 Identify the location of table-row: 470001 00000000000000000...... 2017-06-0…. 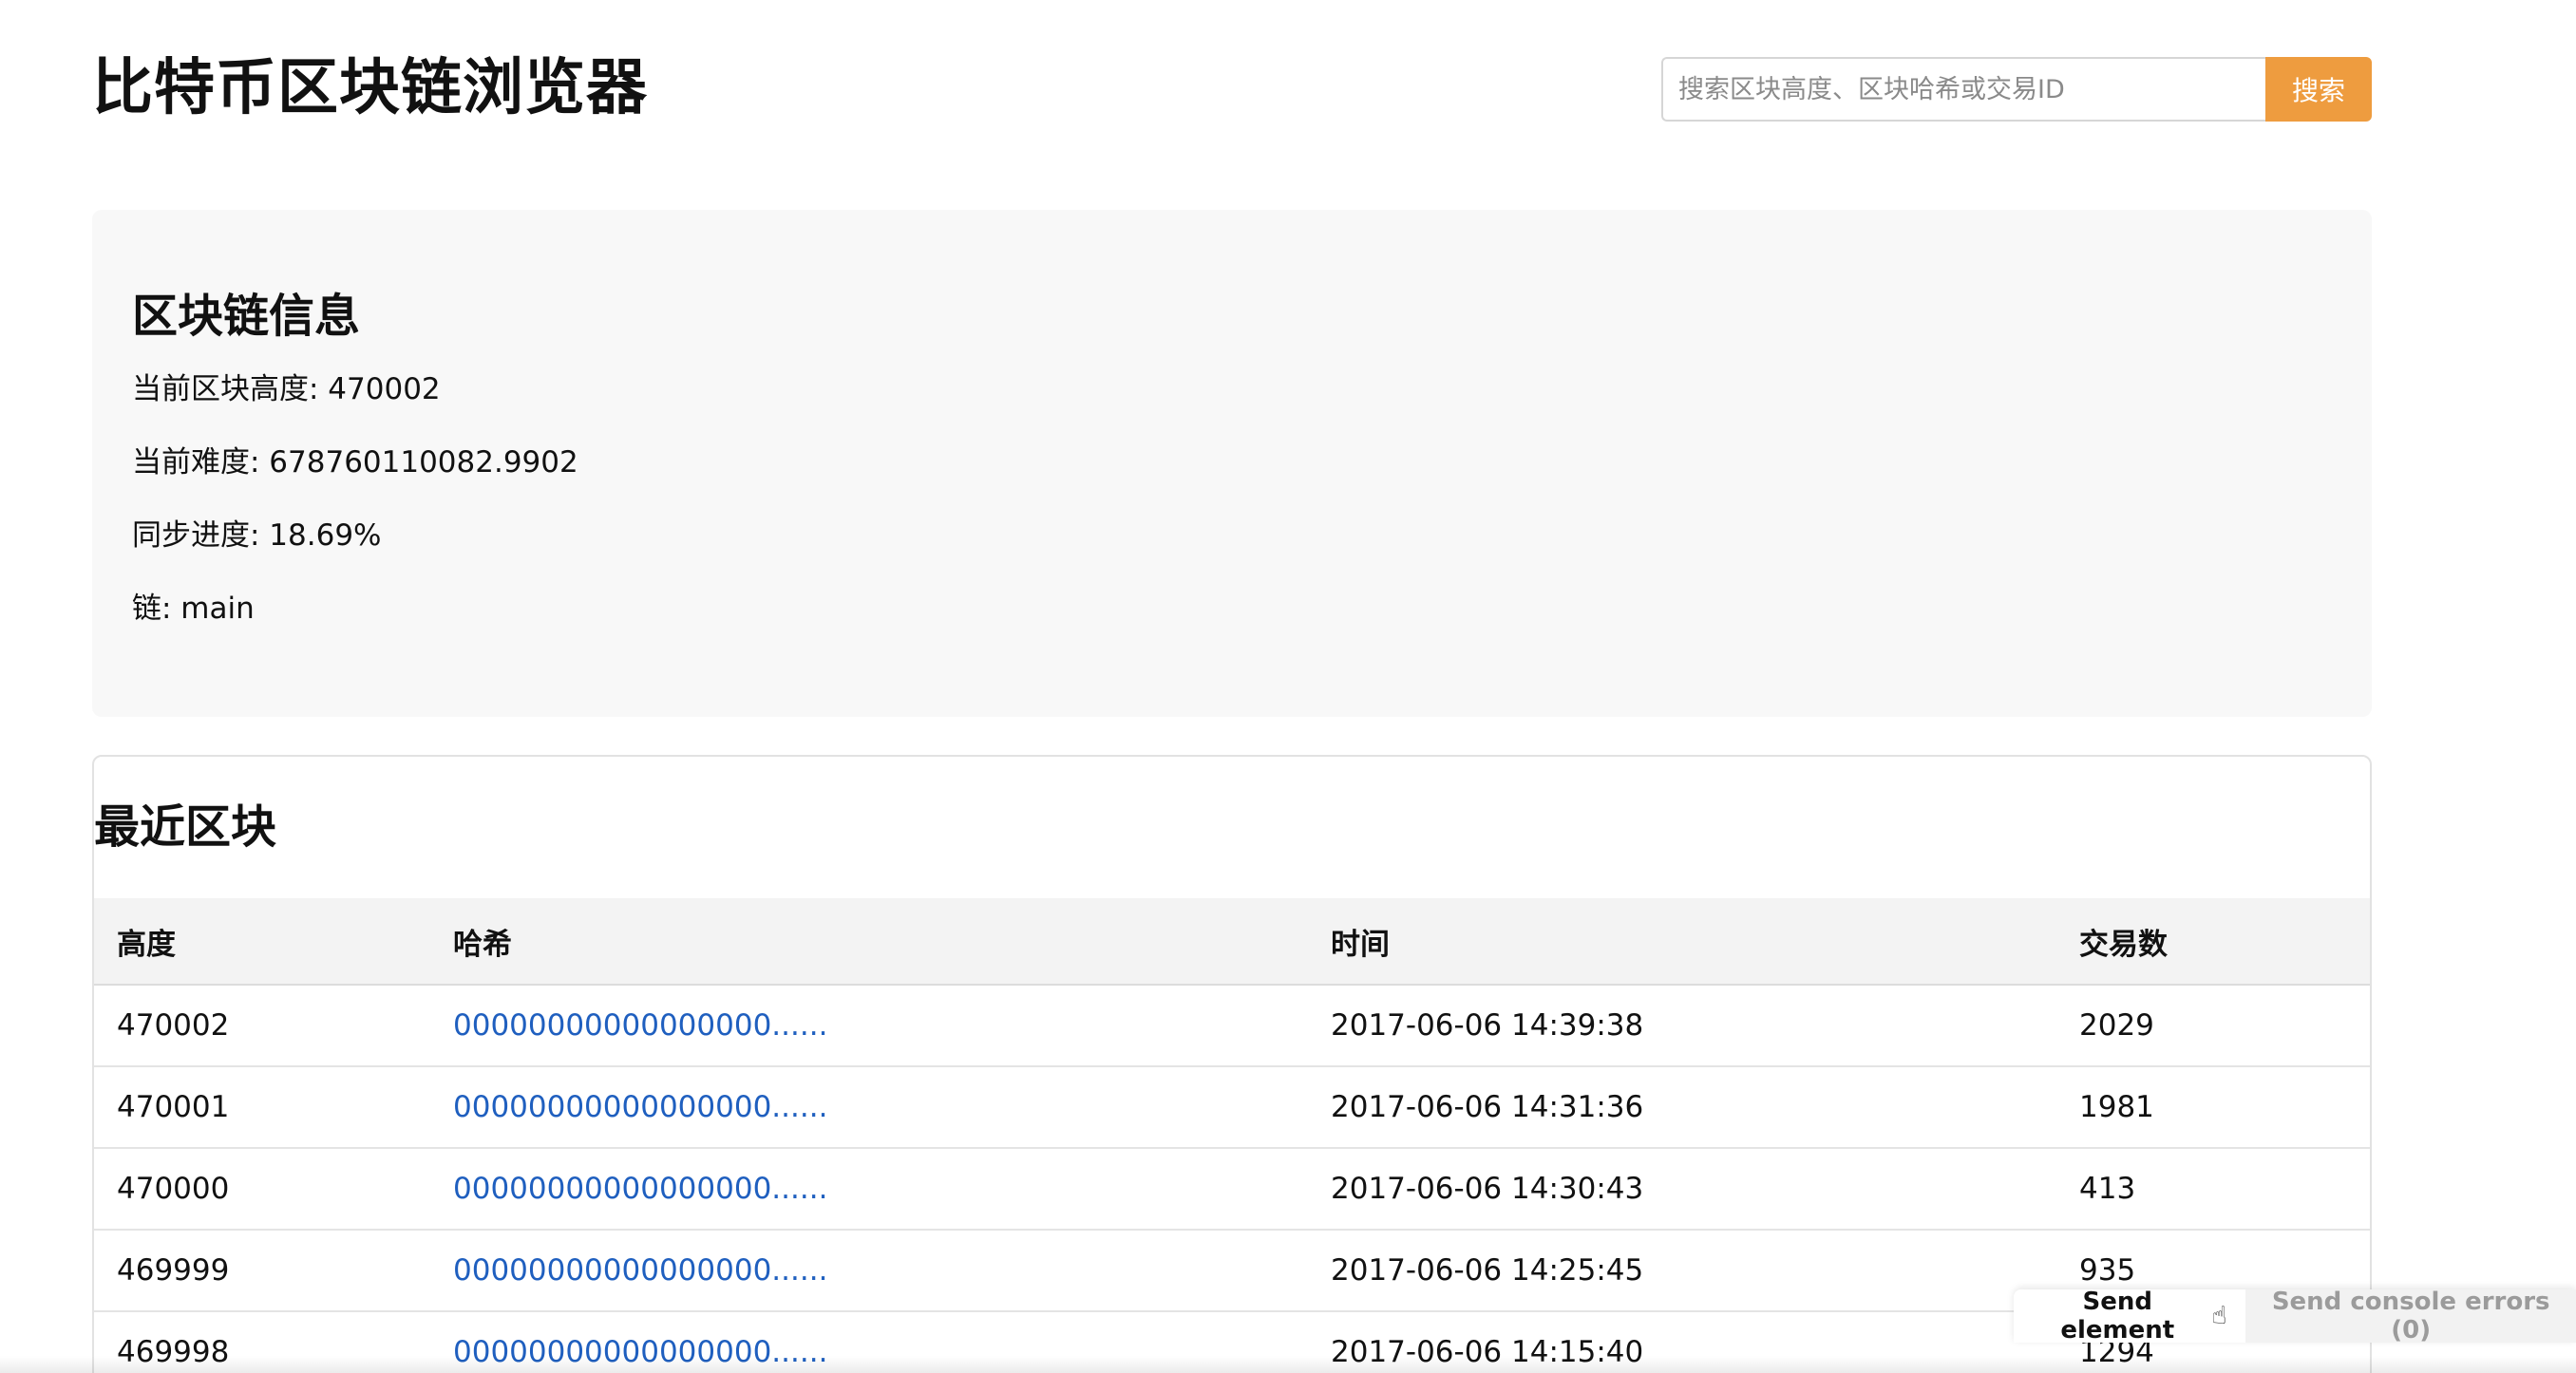
(1232, 1107).